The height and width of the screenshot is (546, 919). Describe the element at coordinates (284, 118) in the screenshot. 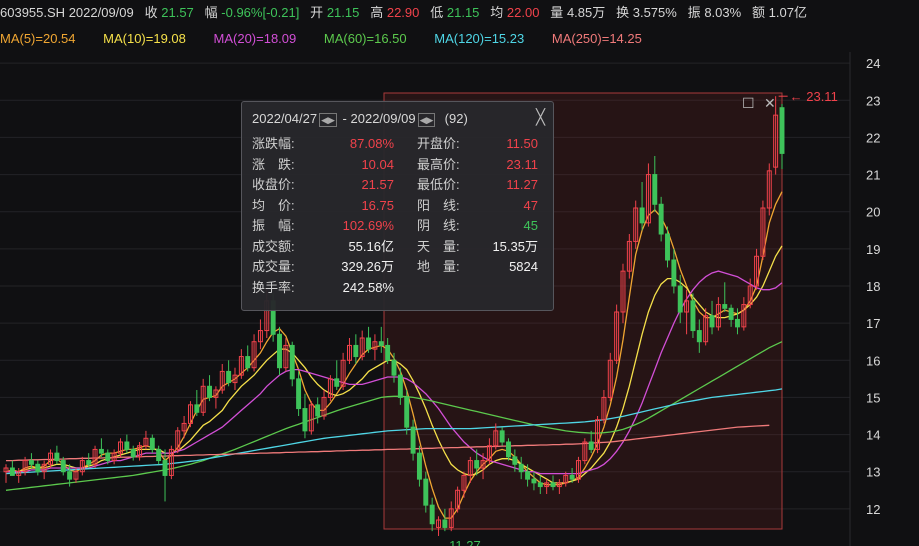

I see `range-start-date: 2022/04/27` at that location.